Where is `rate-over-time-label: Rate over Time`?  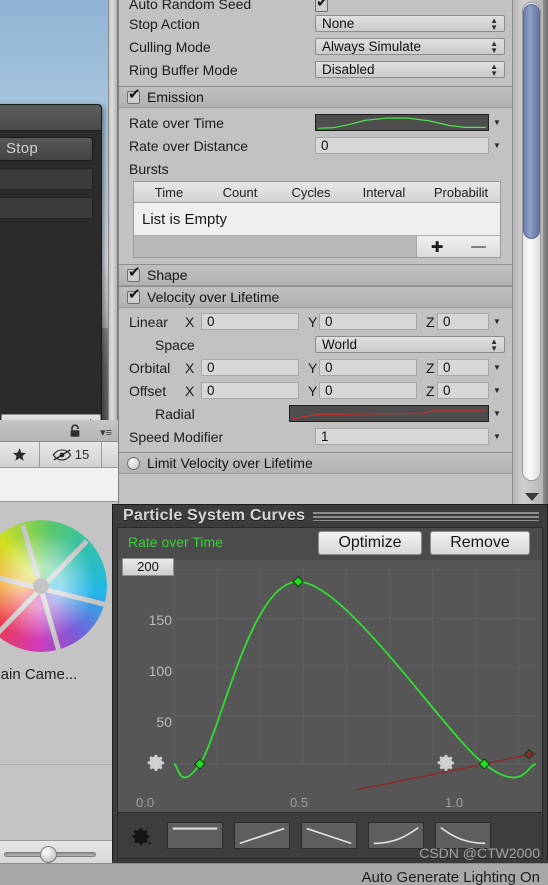 rate-over-time-label: Rate over Time is located at coordinates (176, 122).